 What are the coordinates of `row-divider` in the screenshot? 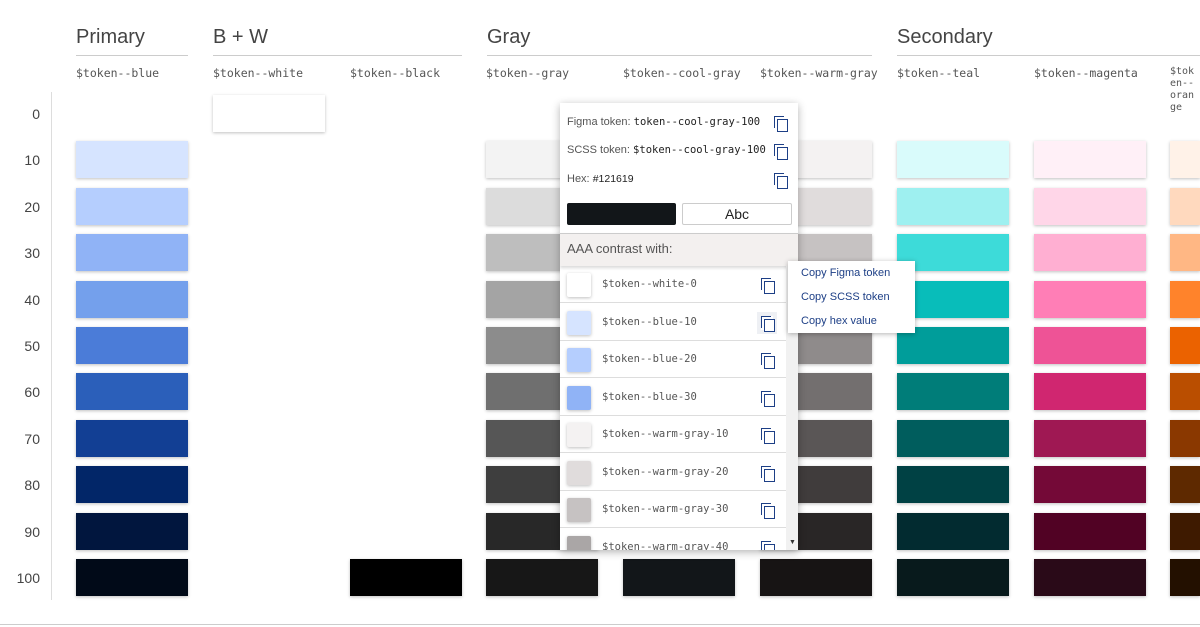 It's located at (51, 346).